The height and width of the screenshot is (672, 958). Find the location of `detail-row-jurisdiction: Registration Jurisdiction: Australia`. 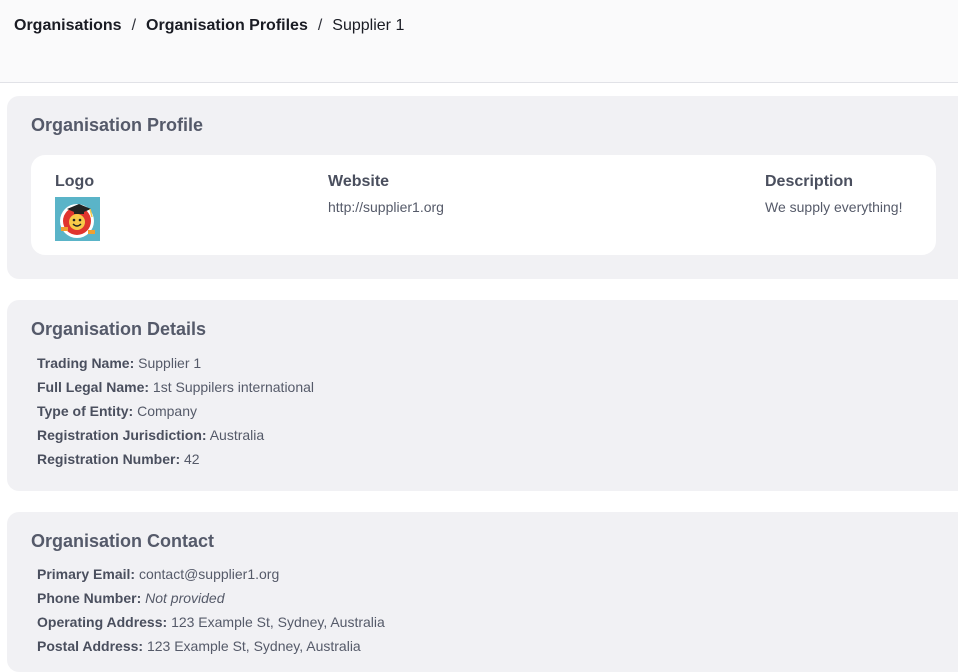

detail-row-jurisdiction: Registration Jurisdiction: Australia is located at coordinates (175, 439).